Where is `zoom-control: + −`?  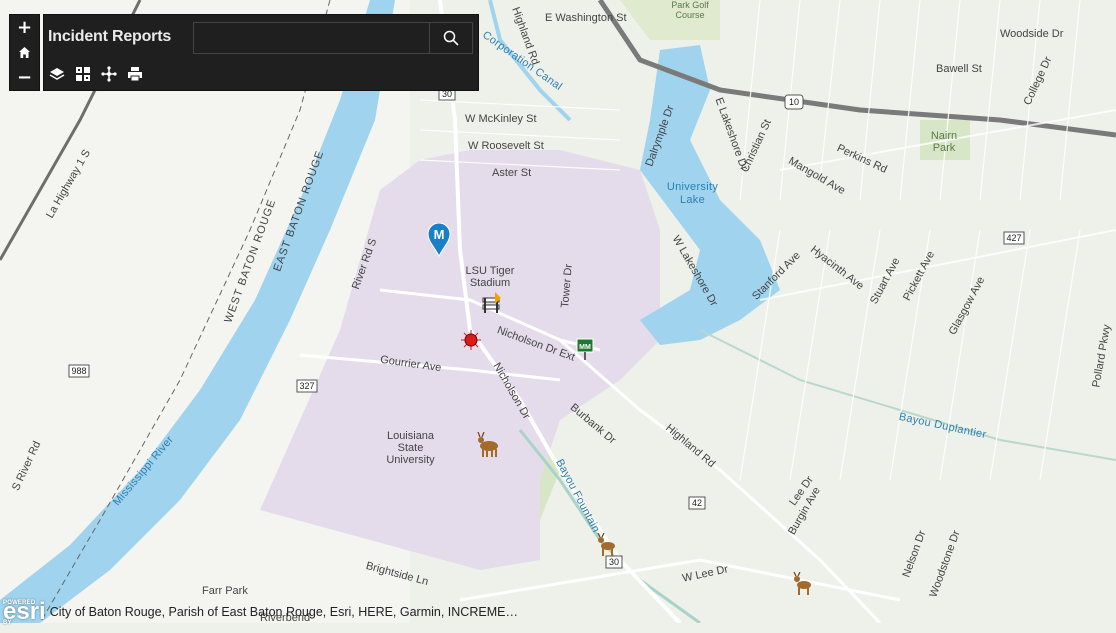
zoom-control: + − is located at coordinates (24, 52).